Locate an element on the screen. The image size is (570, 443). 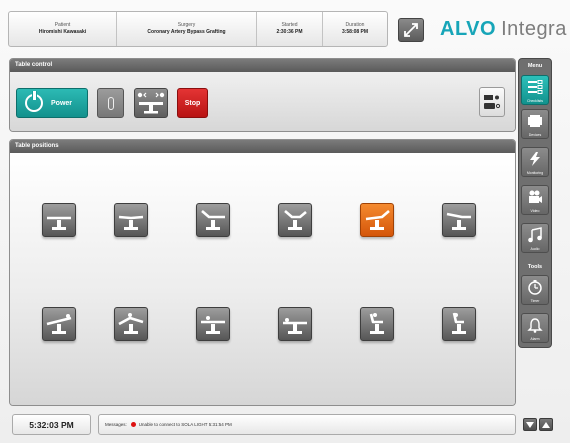
message-scroll-up-button is located at coordinates (546, 424).